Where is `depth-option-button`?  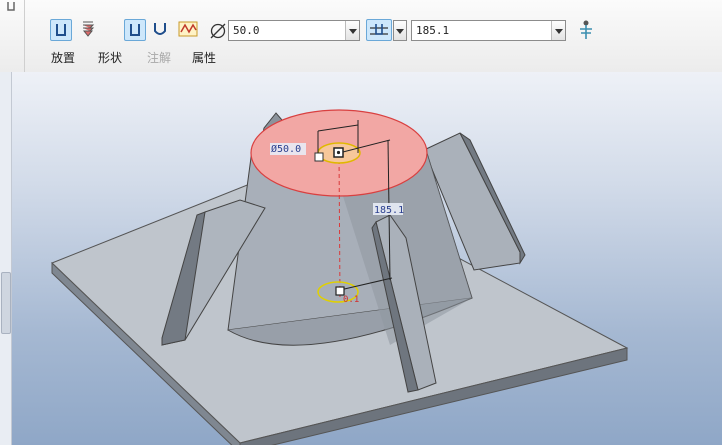
depth-option-button is located at coordinates (379, 30).